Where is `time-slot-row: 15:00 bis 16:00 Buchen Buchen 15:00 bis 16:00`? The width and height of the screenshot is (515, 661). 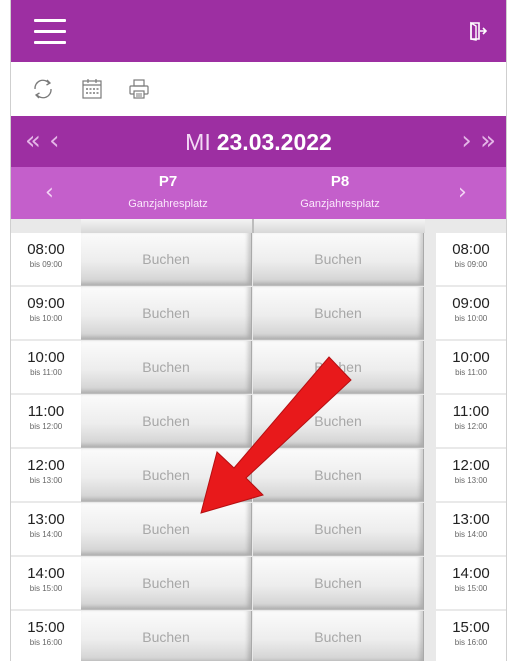
time-slot-row: 15:00 bis 16:00 Buchen Buchen 15:00 bis 16:00 is located at coordinates (258, 636).